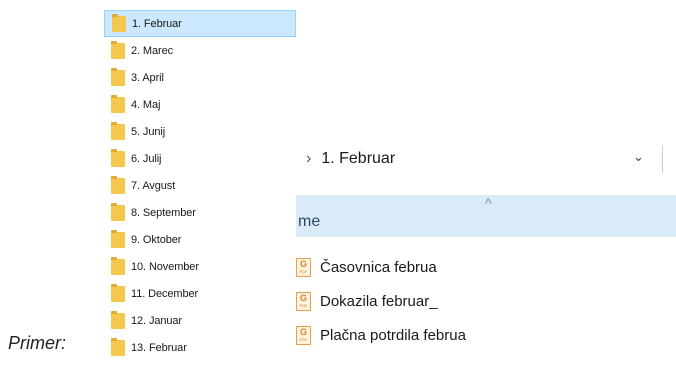 The image size is (676, 370). Describe the element at coordinates (146, 158) in the screenshot. I see `folder-label: 6. Julij` at that location.